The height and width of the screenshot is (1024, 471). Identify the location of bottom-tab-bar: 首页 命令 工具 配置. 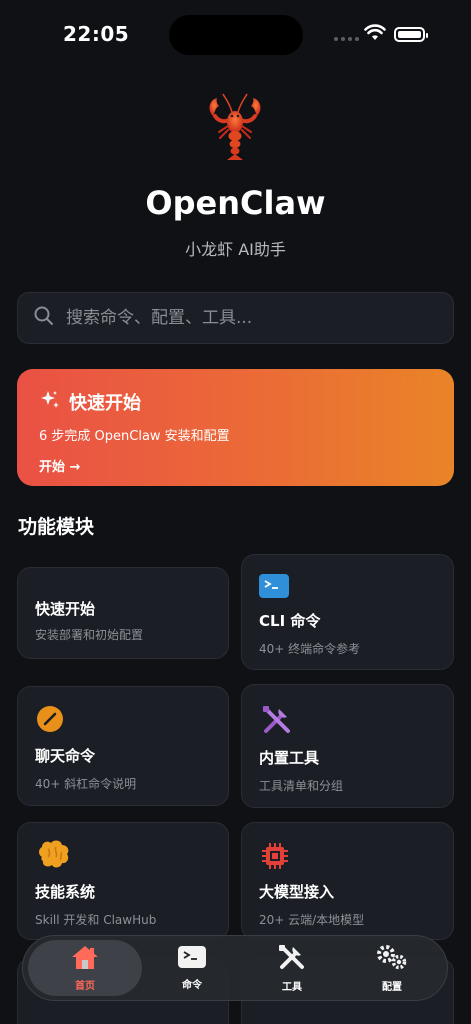
(235, 968).